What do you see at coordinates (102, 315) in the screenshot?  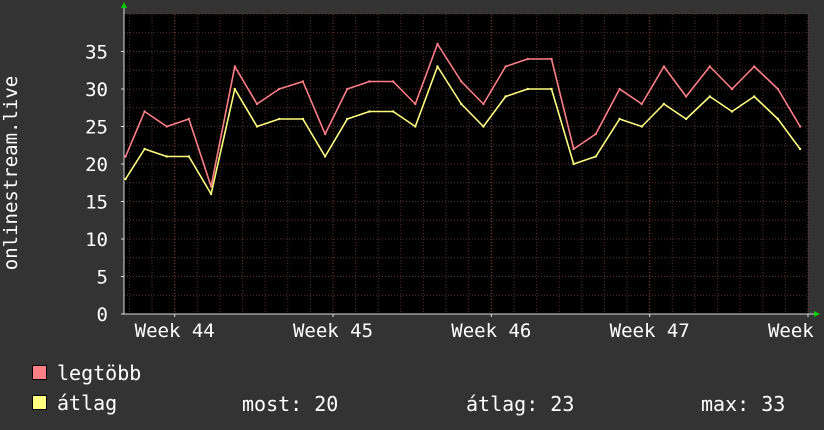 I see `y-tick-label: 0` at bounding box center [102, 315].